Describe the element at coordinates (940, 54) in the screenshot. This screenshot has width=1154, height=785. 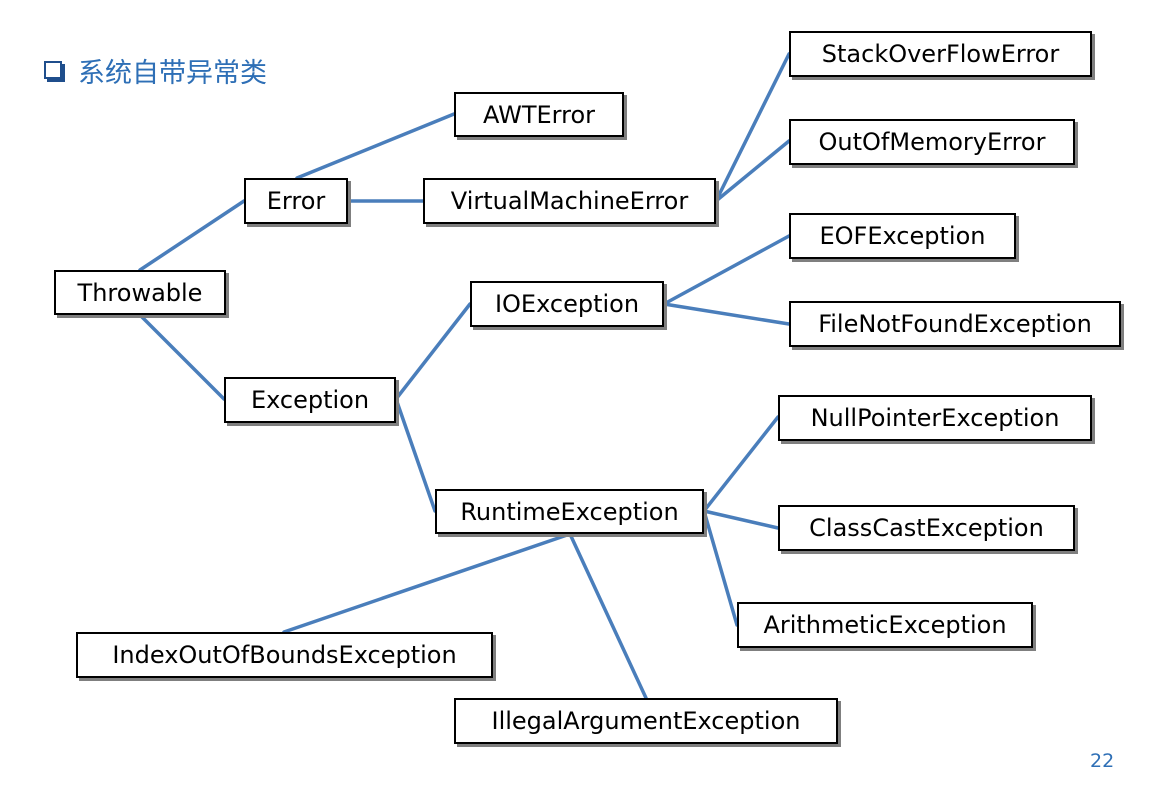
I see `node-stackoverflowerror: StackOverFlowError` at that location.